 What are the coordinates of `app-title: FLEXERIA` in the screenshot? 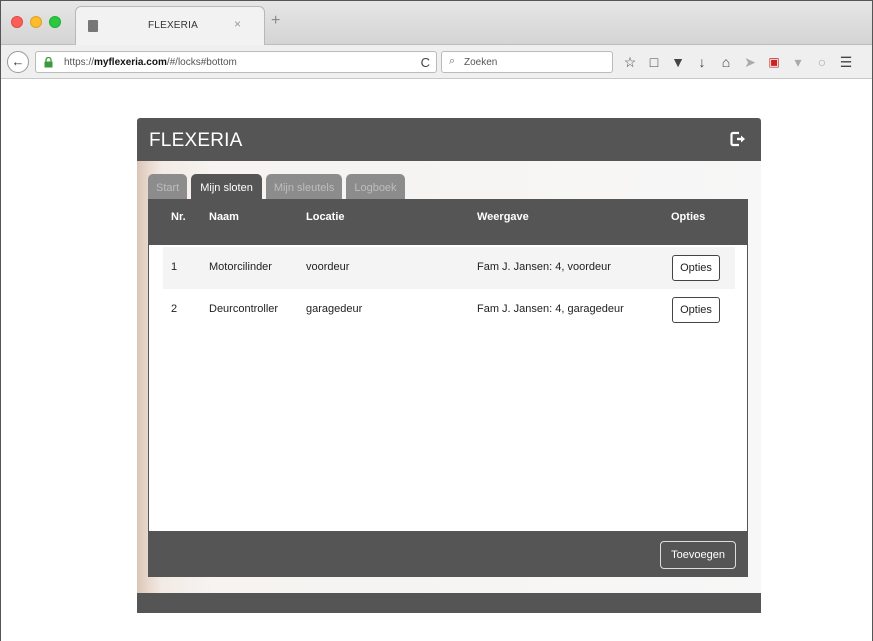 It's located at (196, 140).